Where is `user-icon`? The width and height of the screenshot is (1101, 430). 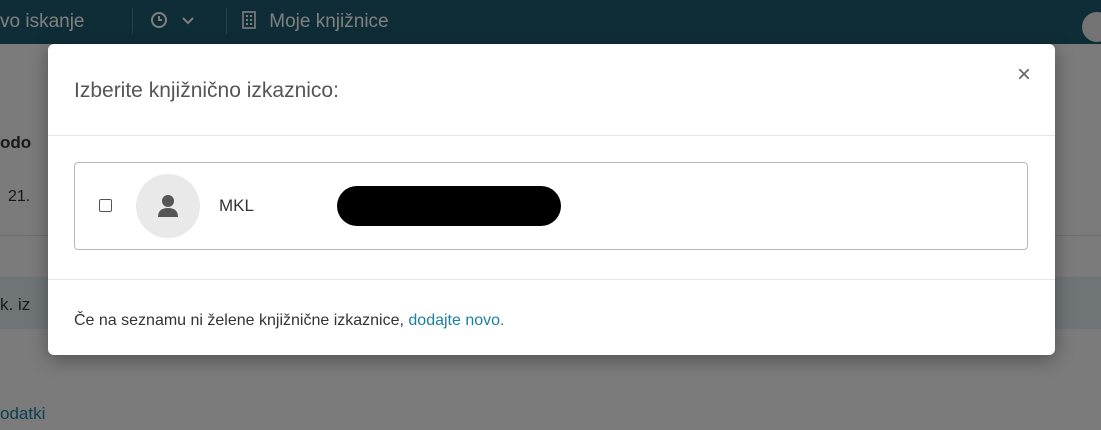 user-icon is located at coordinates (168, 206).